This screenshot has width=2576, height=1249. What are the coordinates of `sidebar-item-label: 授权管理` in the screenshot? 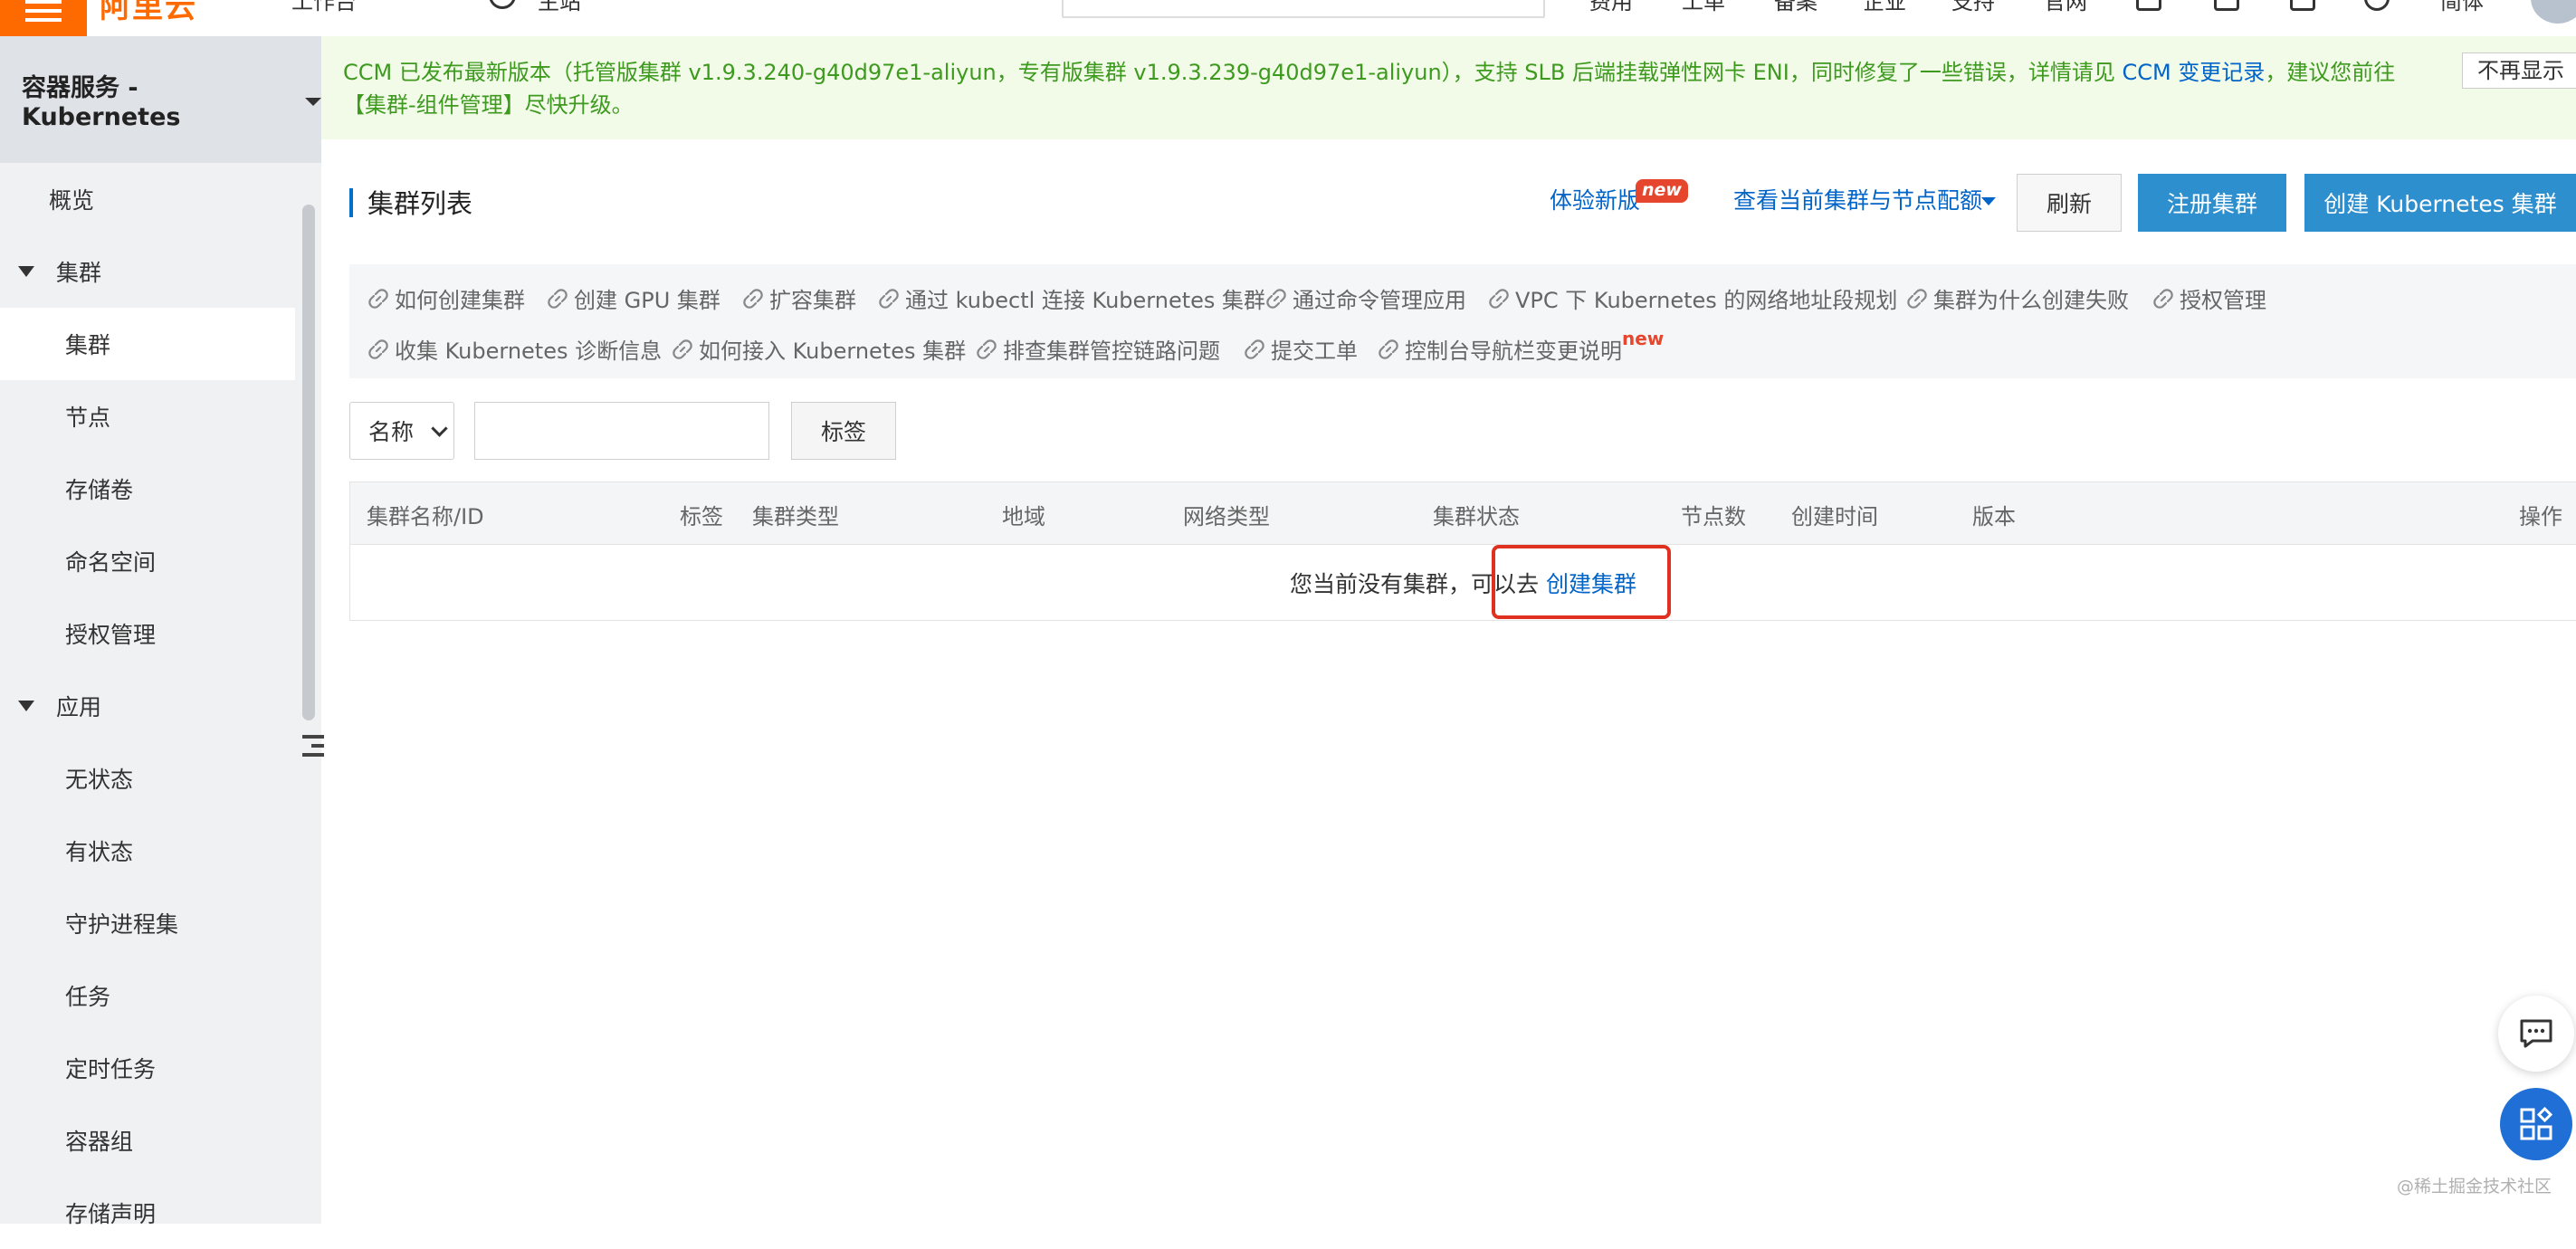 It's located at (111, 635).